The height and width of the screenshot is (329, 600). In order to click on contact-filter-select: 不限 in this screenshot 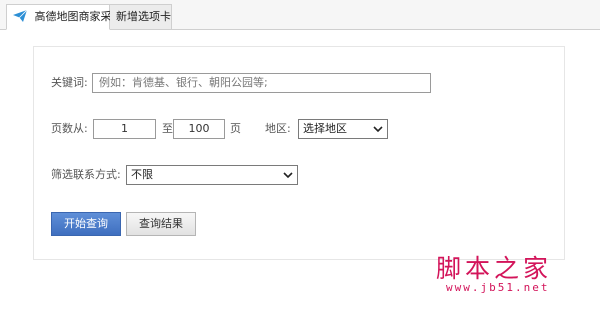, I will do `click(212, 175)`.